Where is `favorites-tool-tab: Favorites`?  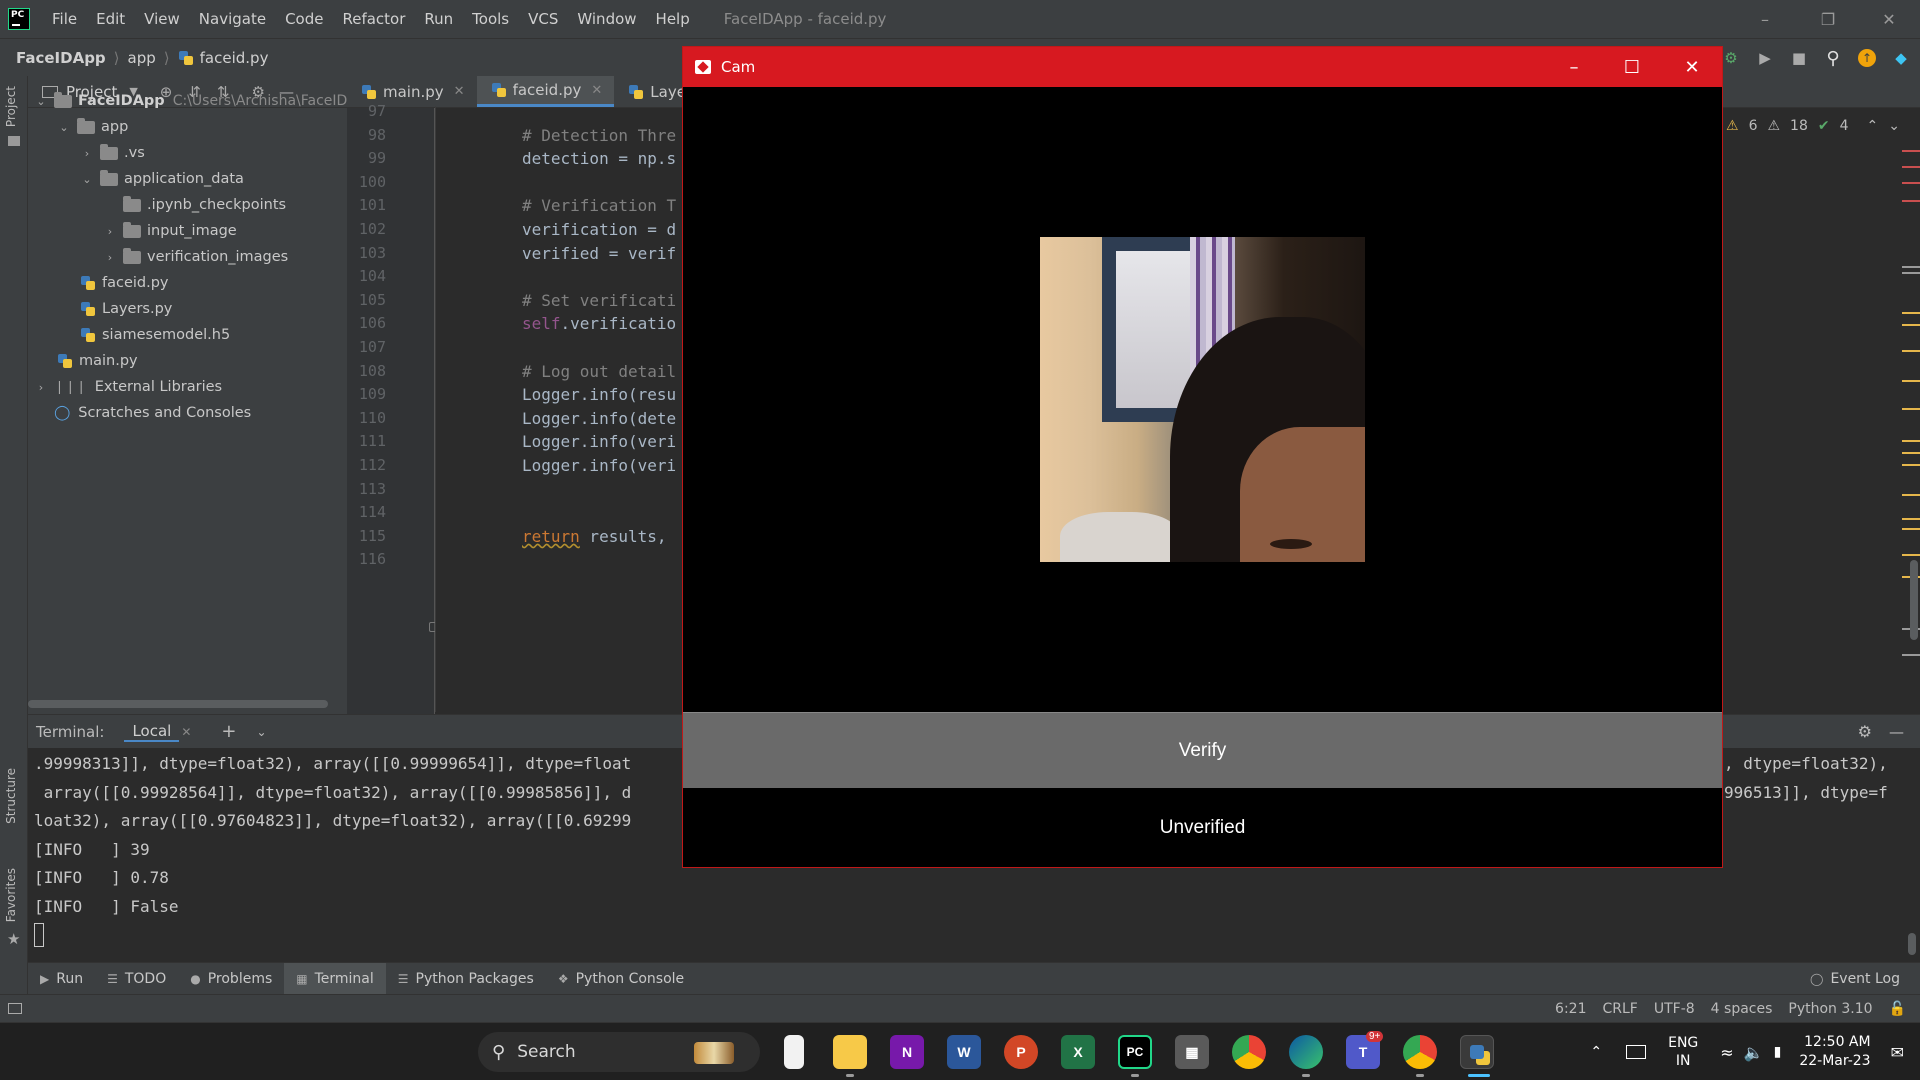 favorites-tool-tab: Favorites is located at coordinates (11, 895).